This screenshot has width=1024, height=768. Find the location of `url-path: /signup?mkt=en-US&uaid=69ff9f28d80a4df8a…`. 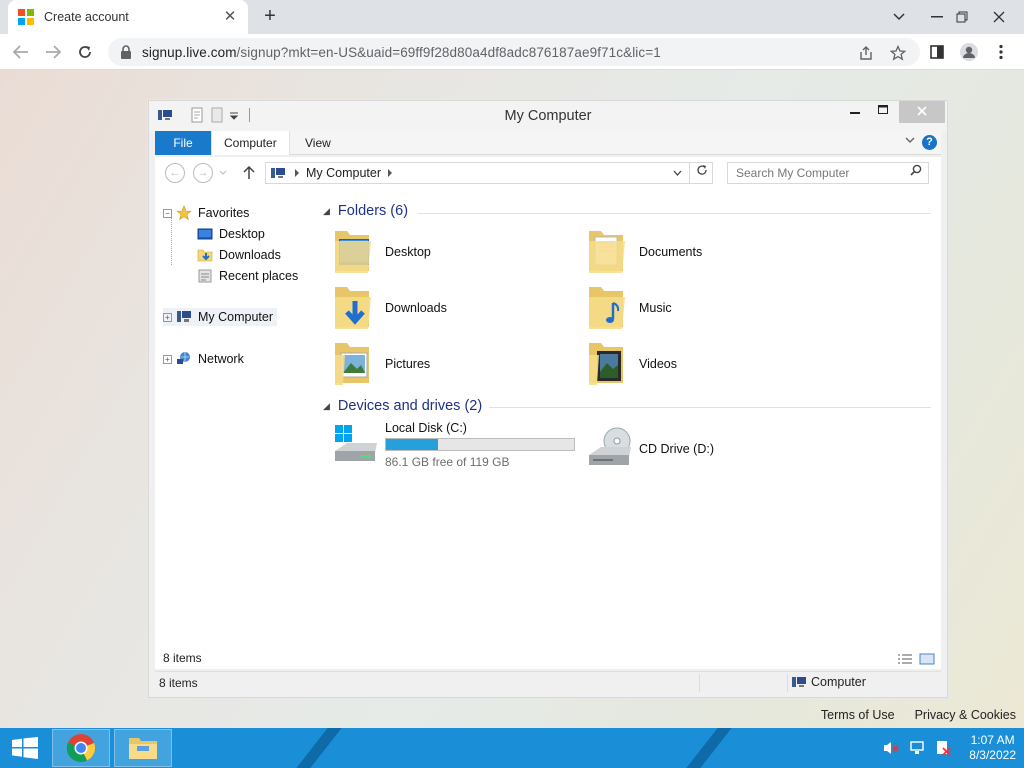

url-path: /signup?mkt=en-US&uaid=69ff9f28d80a4df8a… is located at coordinates (448, 52).